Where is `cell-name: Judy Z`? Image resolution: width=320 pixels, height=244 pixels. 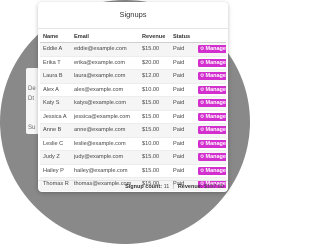 cell-name: Judy Z is located at coordinates (55, 157).